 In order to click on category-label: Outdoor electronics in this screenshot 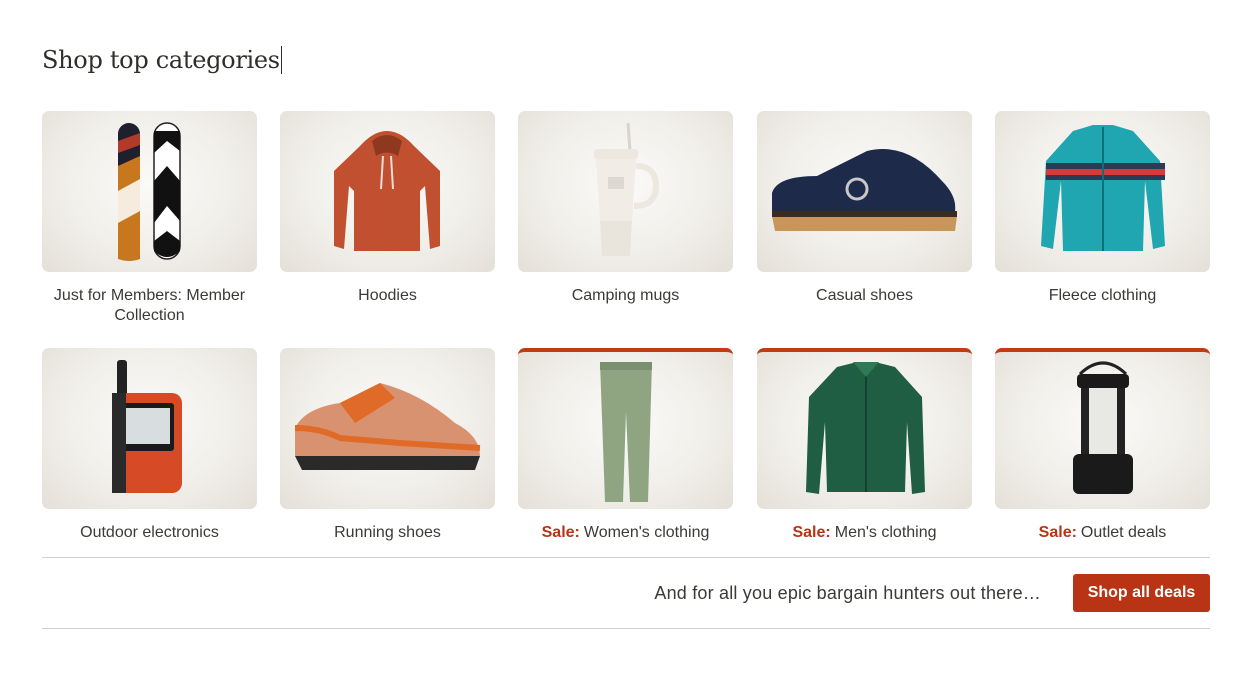, I will do `click(149, 533)`.